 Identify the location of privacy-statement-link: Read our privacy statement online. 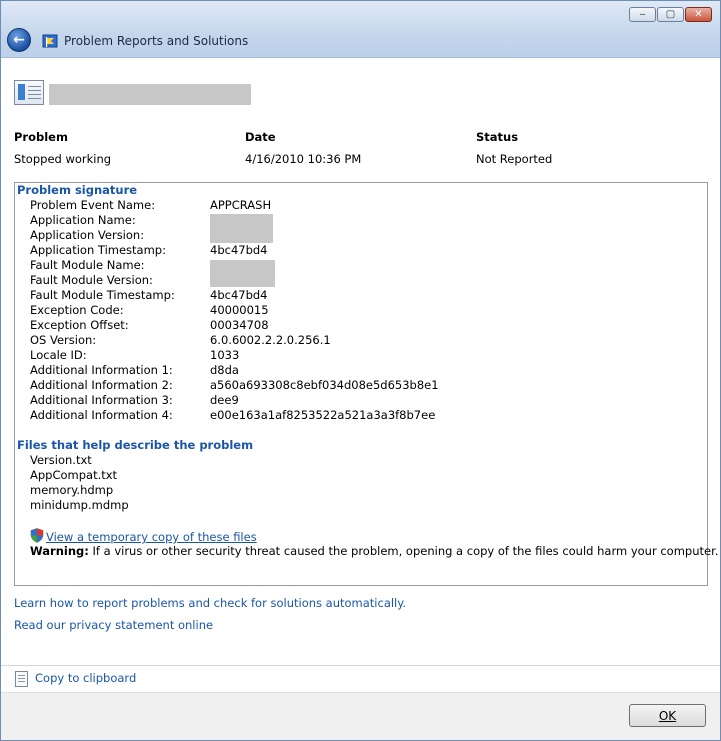
(113, 625).